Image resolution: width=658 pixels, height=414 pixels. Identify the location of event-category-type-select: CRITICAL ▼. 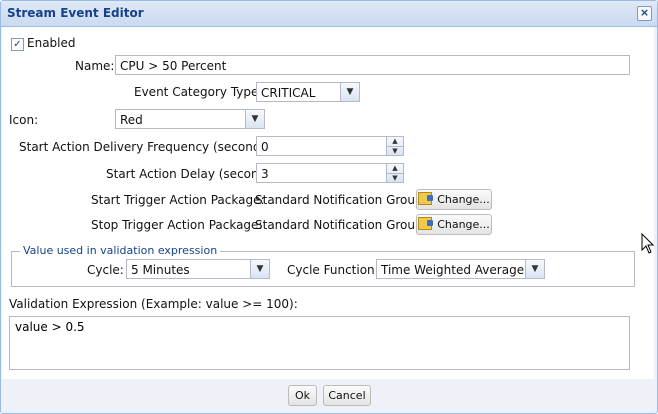
(308, 92).